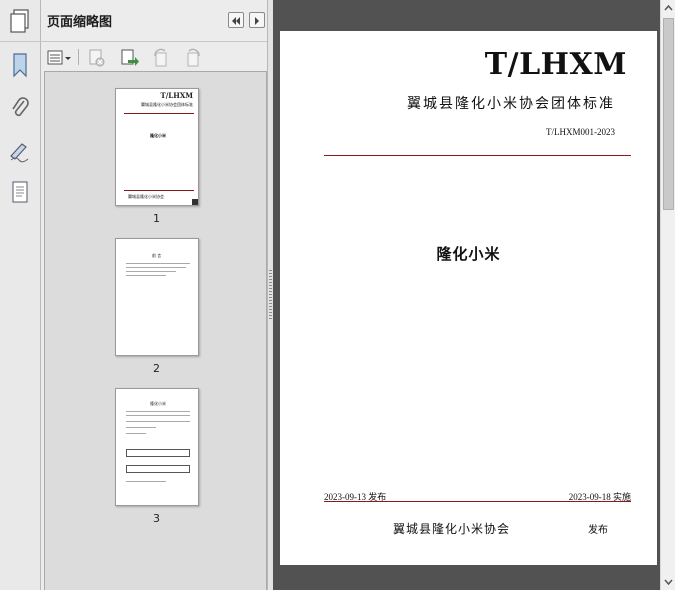 The height and width of the screenshot is (590, 675). I want to click on options-icon, so click(59, 57).